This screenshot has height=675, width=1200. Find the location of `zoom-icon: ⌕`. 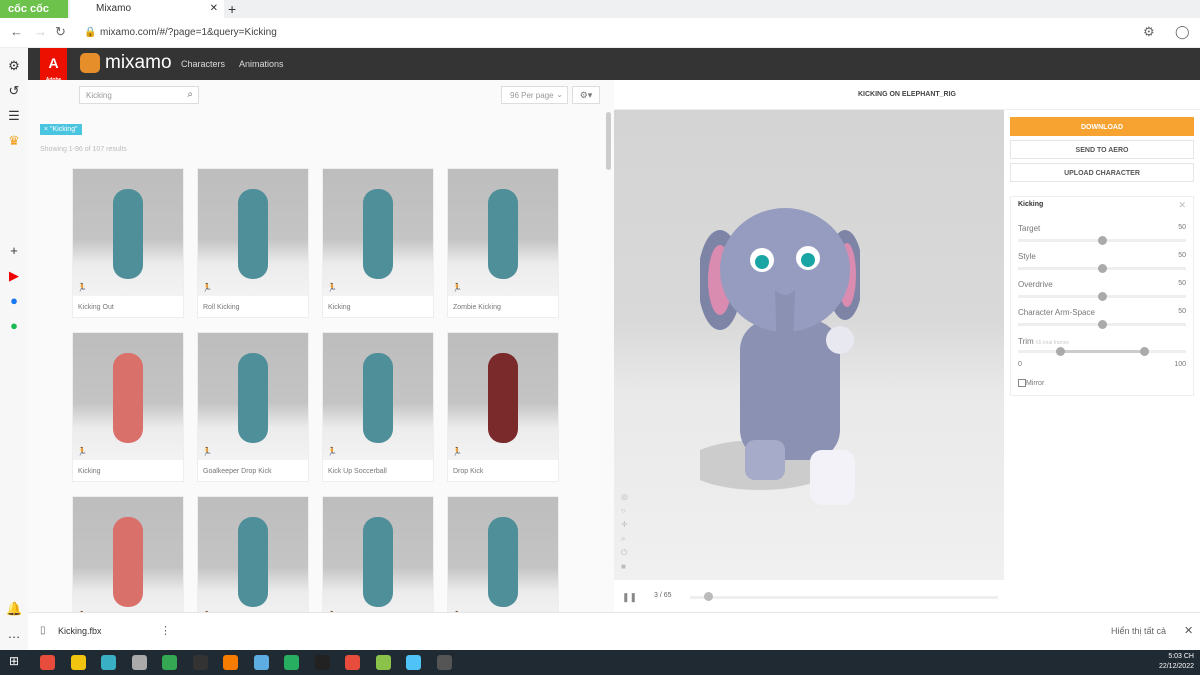

zoom-icon: ⌕ is located at coordinates (624, 539).